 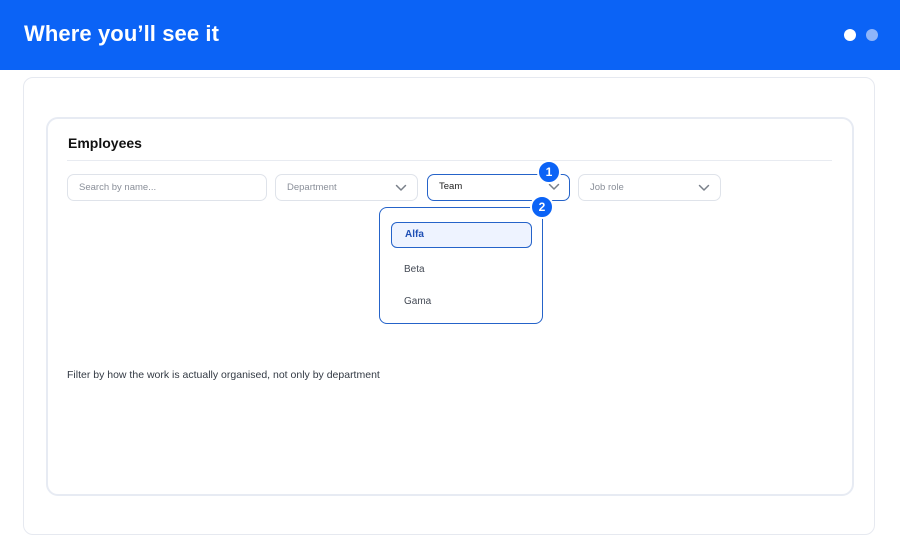 I want to click on dropdown-option-beta: Beta, so click(x=461, y=270).